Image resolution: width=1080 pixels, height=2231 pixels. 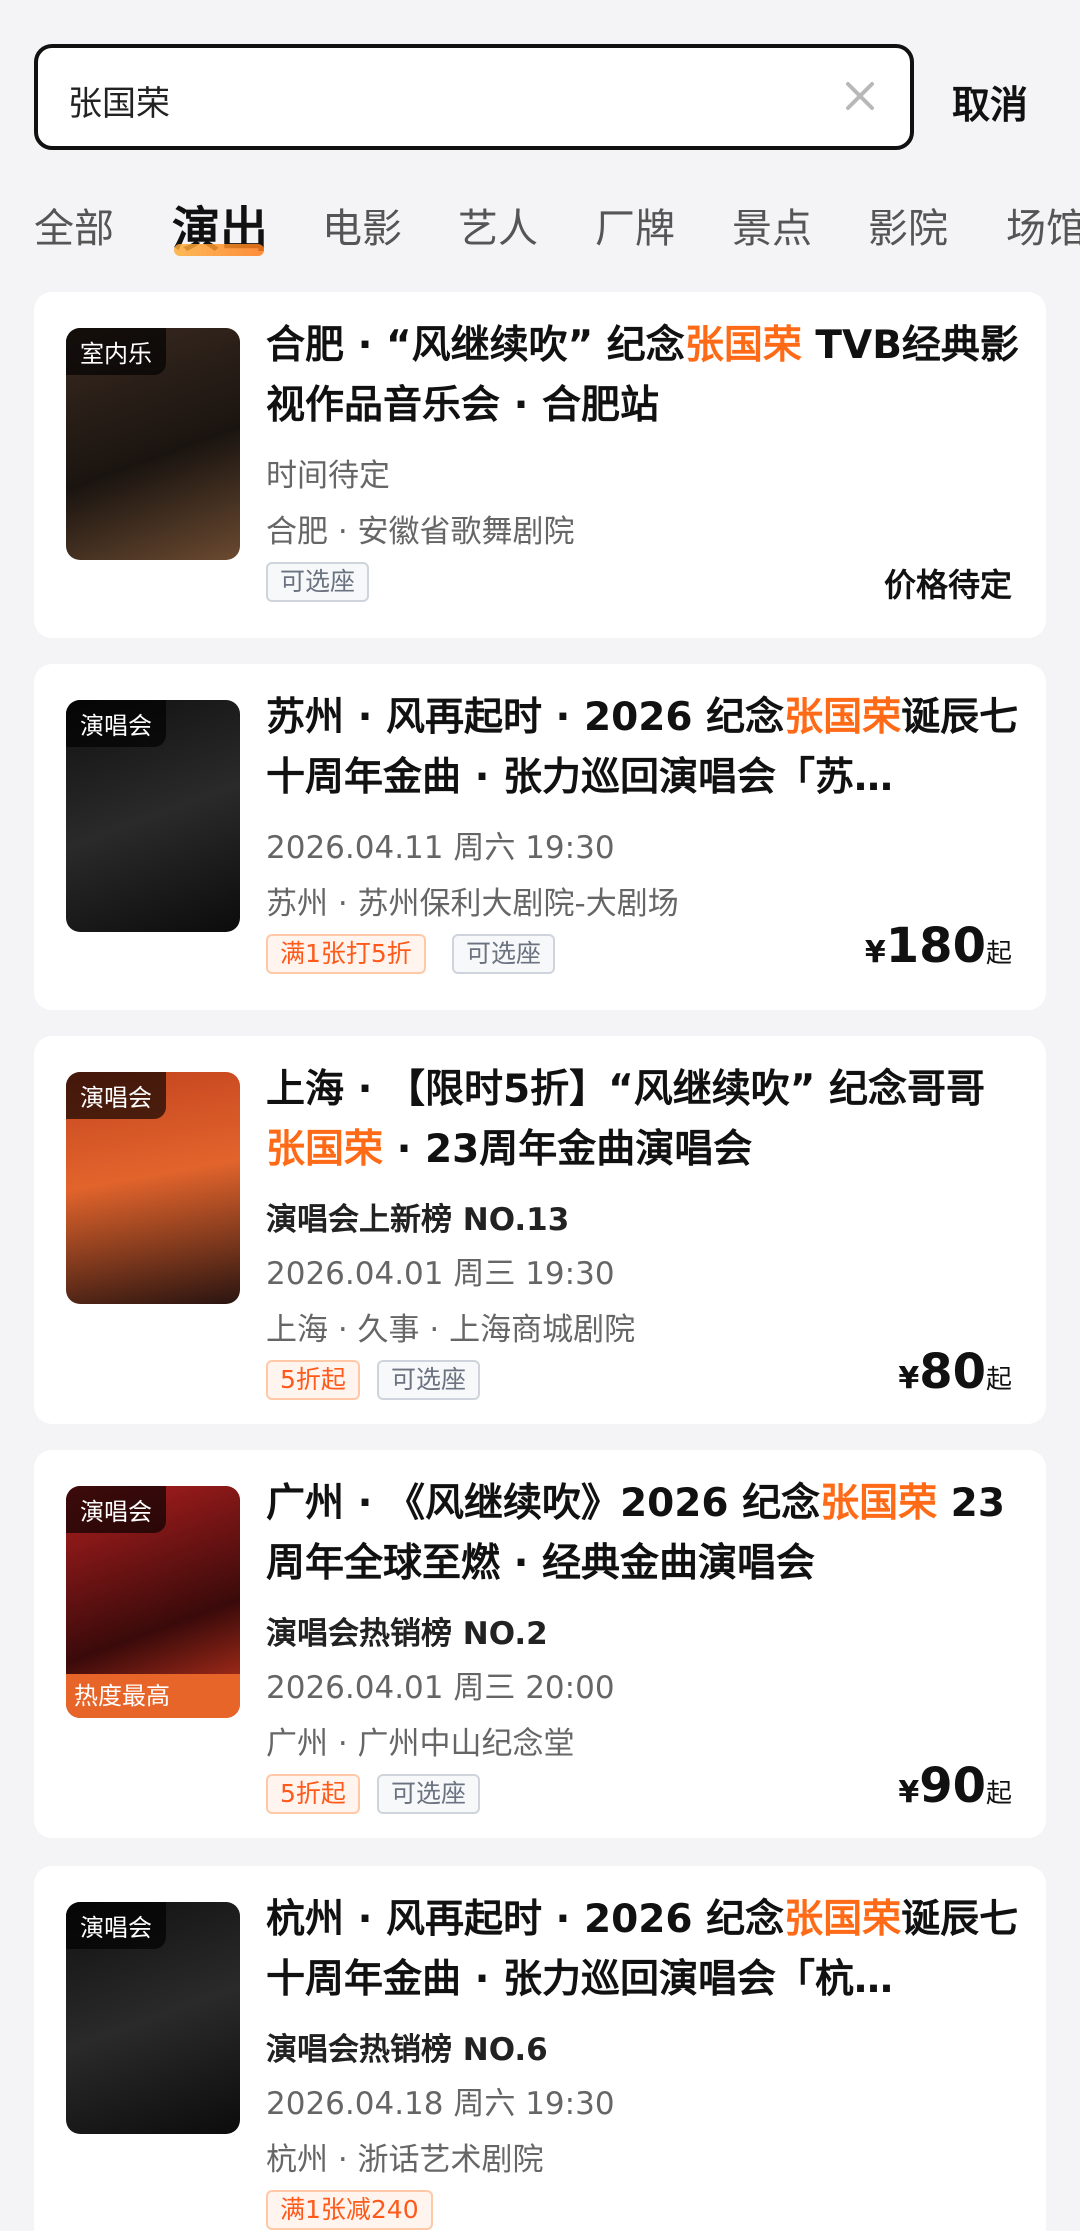 What do you see at coordinates (440, 2104) in the screenshot?
I see `event-time: 2026.04.18 周六 19:30` at bounding box center [440, 2104].